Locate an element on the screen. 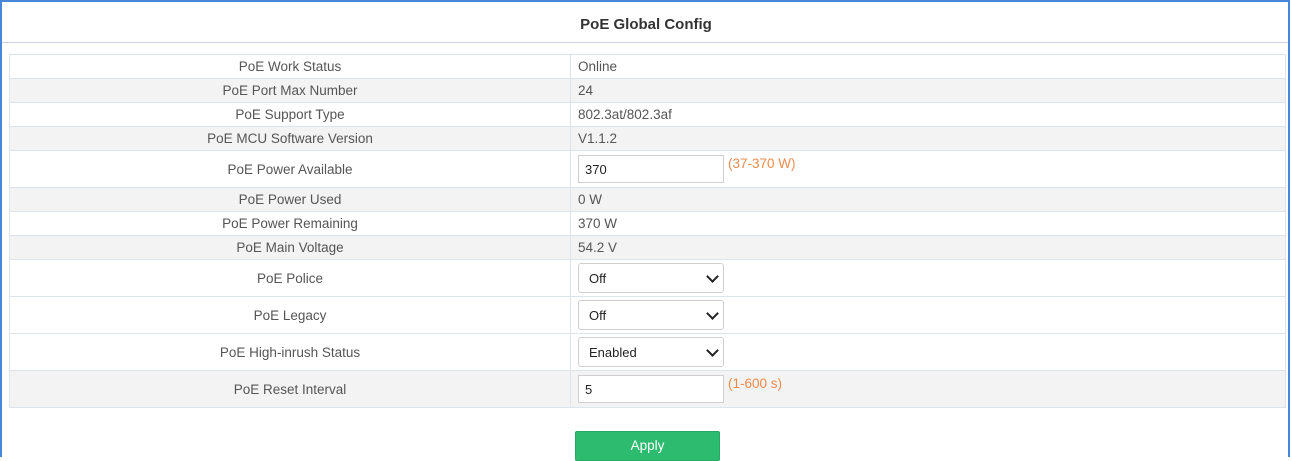  port-max-label: PoE Port Max Number is located at coordinates (290, 90).